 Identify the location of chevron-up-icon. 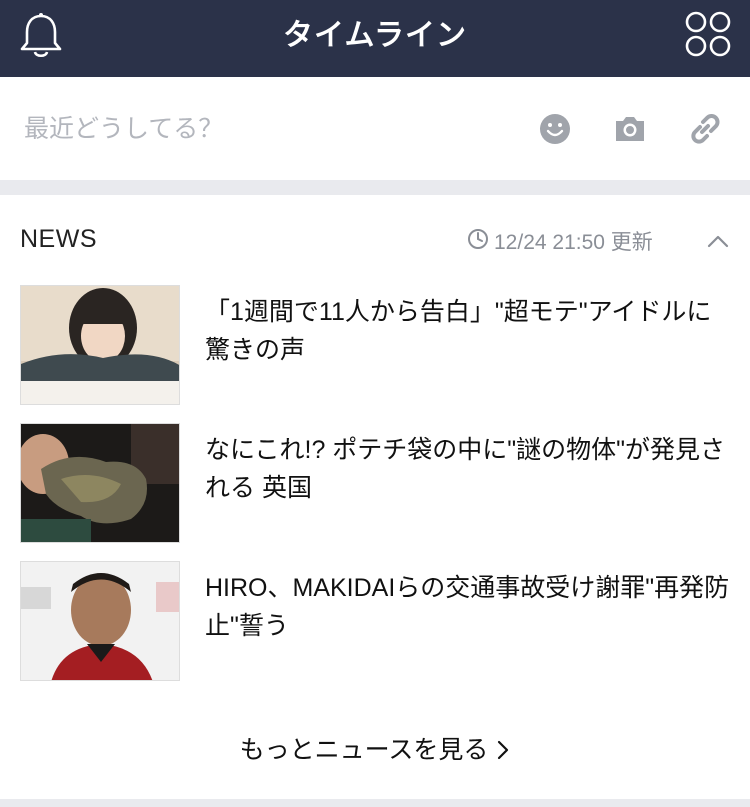
(718, 241).